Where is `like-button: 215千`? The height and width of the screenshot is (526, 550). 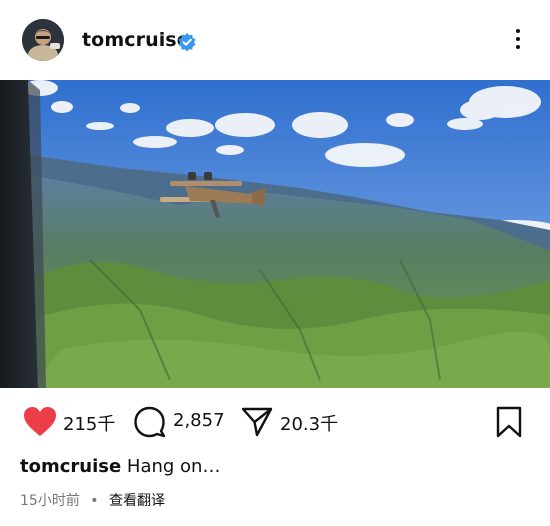 like-button: 215千 is located at coordinates (72, 422).